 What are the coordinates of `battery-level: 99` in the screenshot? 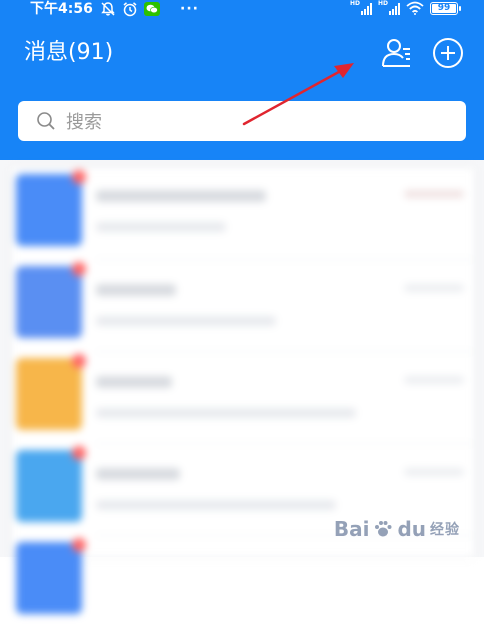 It's located at (444, 8).